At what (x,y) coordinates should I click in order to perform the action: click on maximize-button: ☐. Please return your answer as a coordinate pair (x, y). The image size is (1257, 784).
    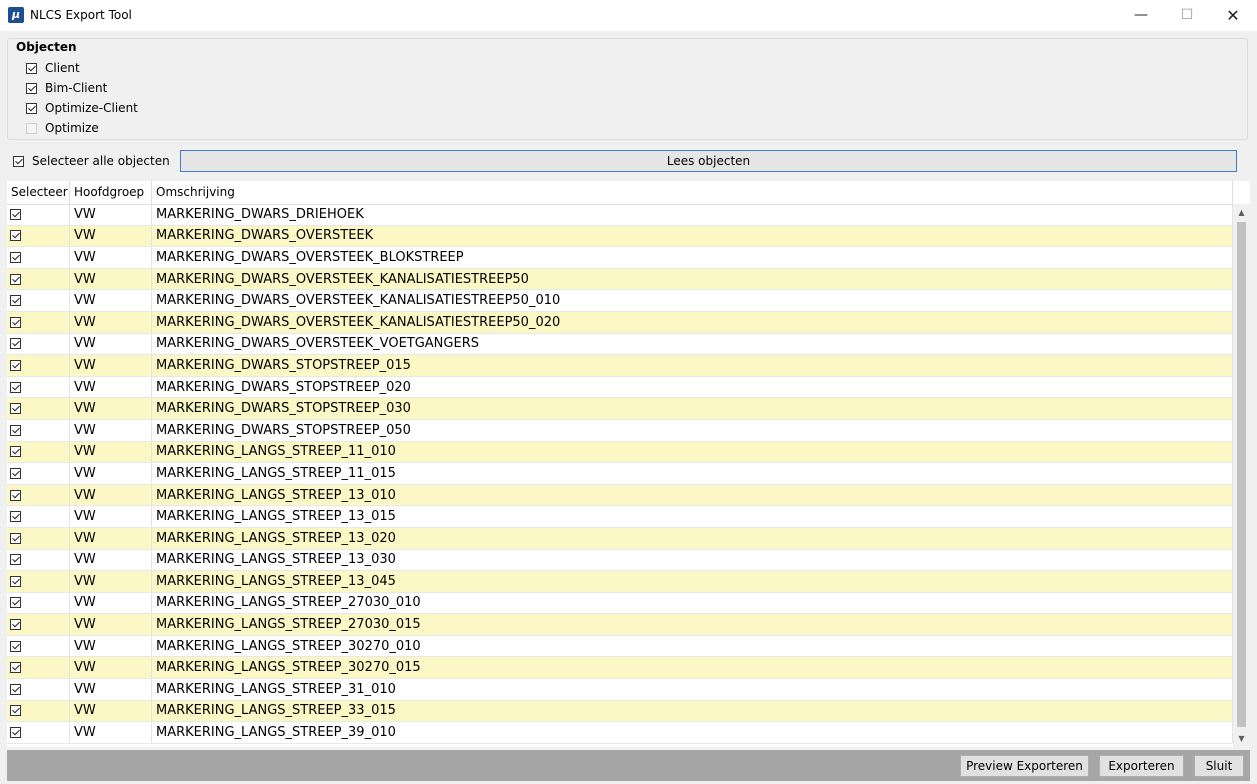
    Looking at the image, I should click on (1187, 15).